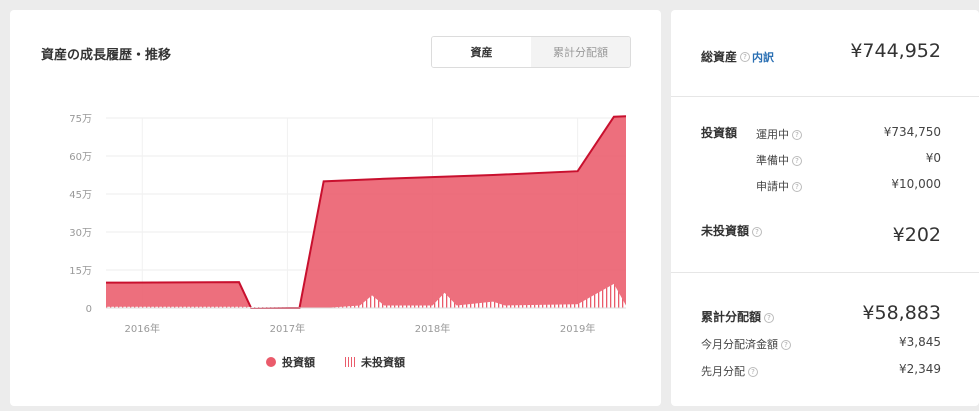 This screenshot has height=411, width=979. What do you see at coordinates (719, 57) in the screenshot?
I see `total-assets-label: 総資産` at bounding box center [719, 57].